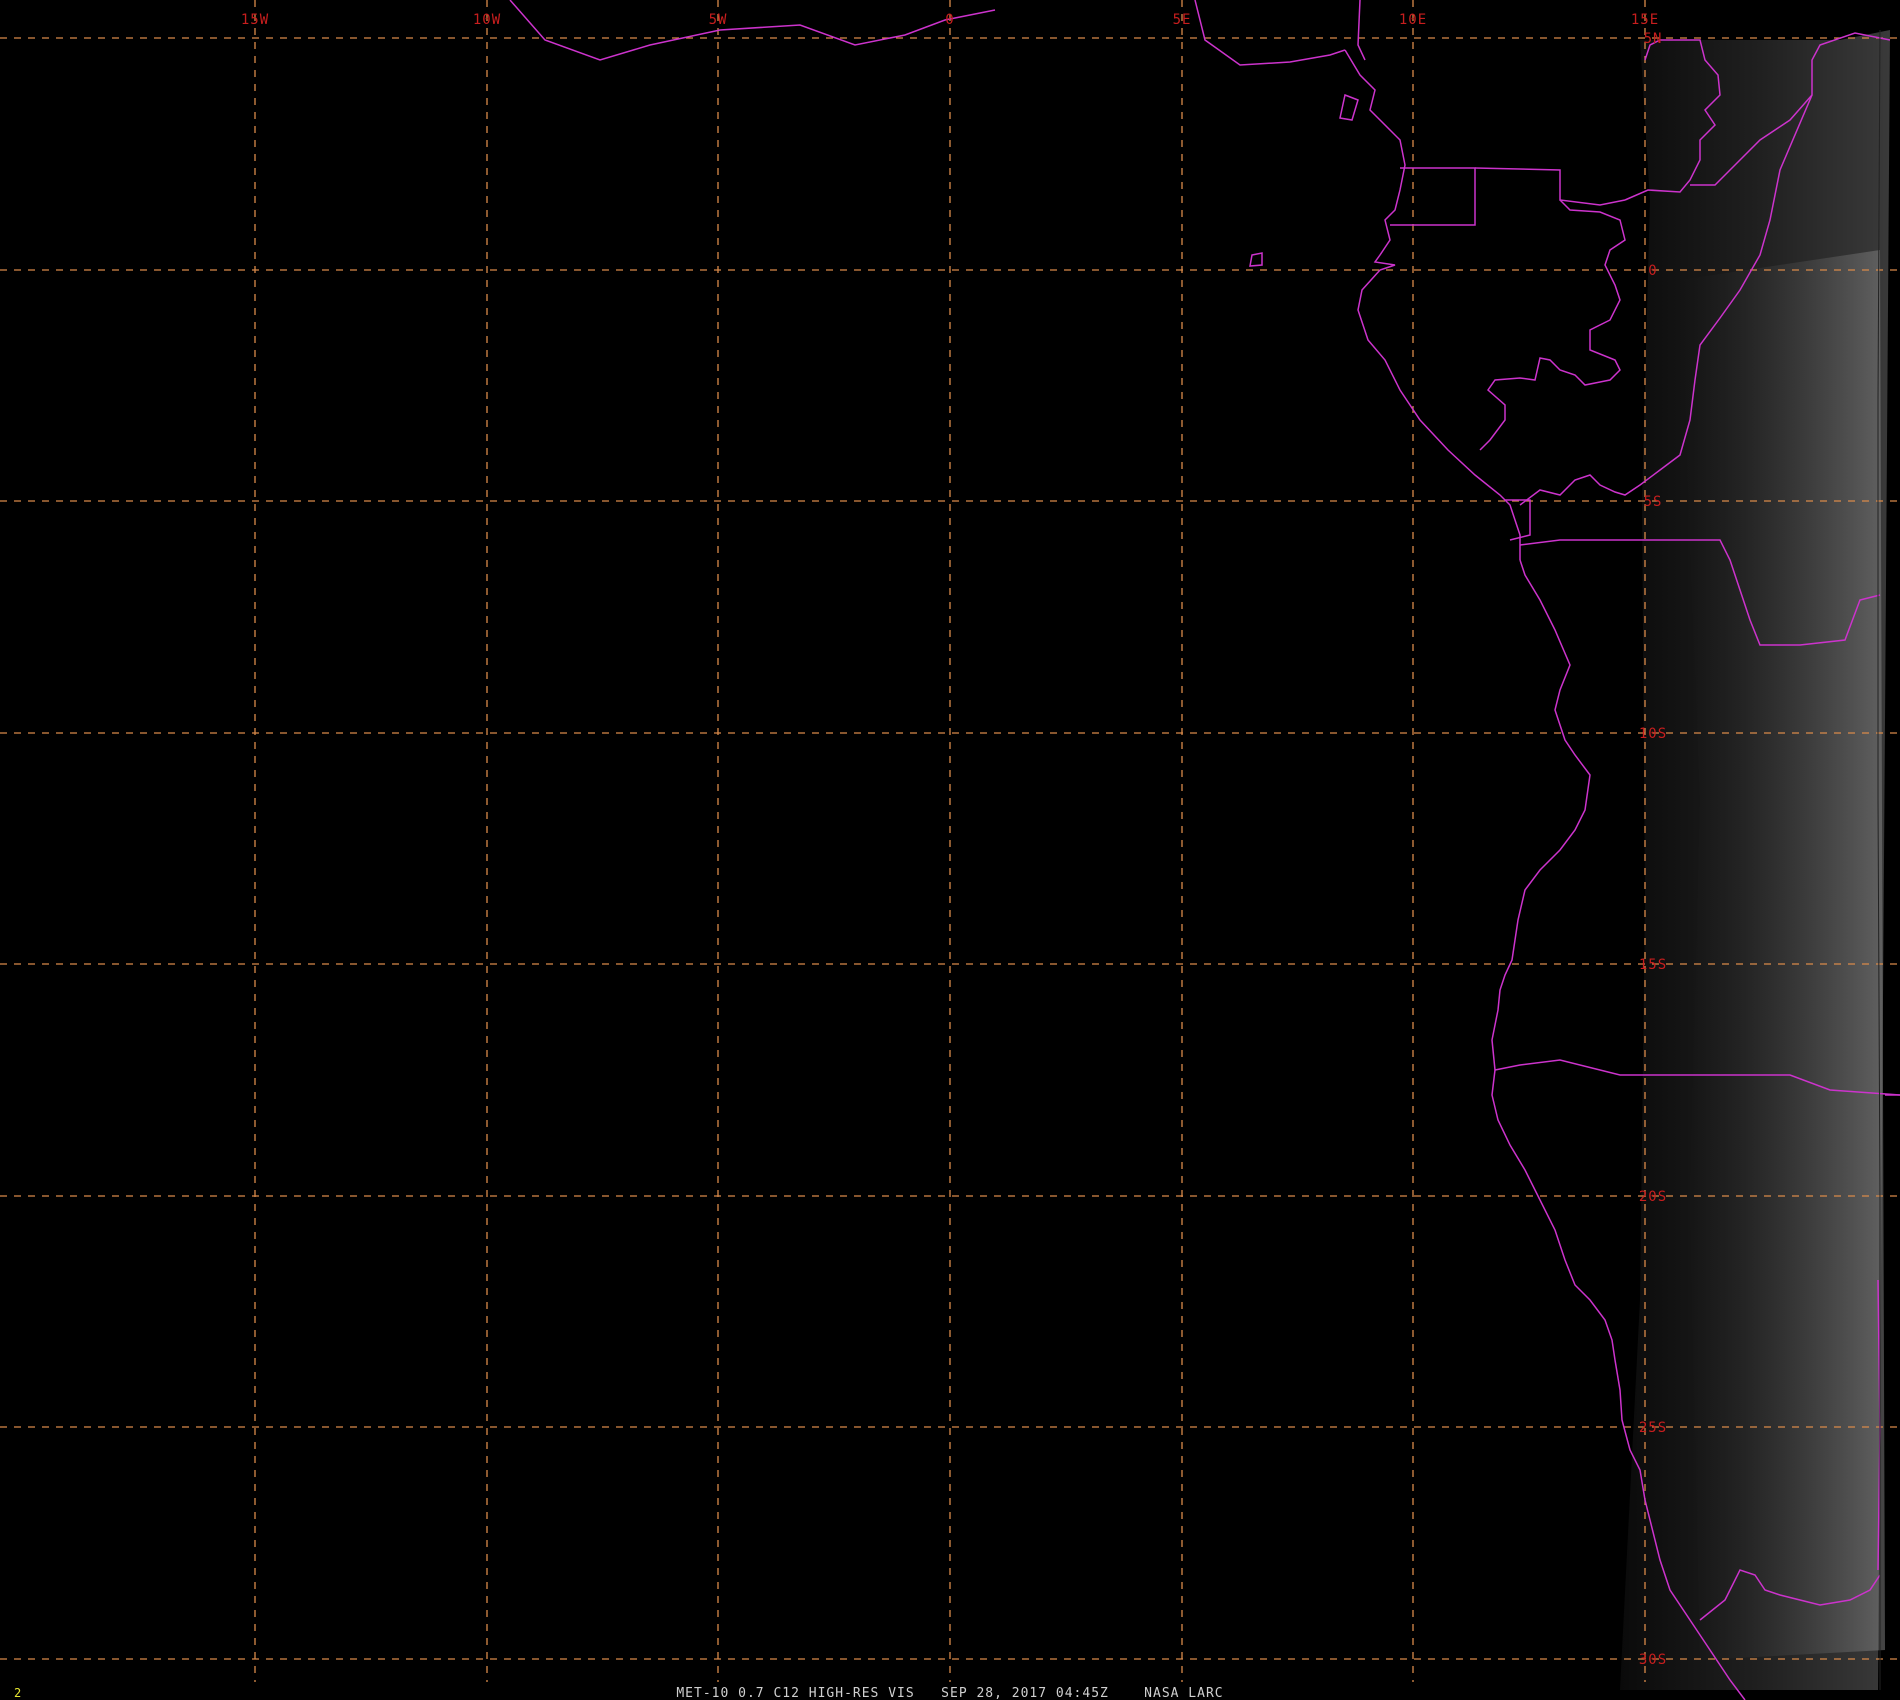 This screenshot has height=1700, width=1900. I want to click on latitude-label: 5S, so click(1653, 502).